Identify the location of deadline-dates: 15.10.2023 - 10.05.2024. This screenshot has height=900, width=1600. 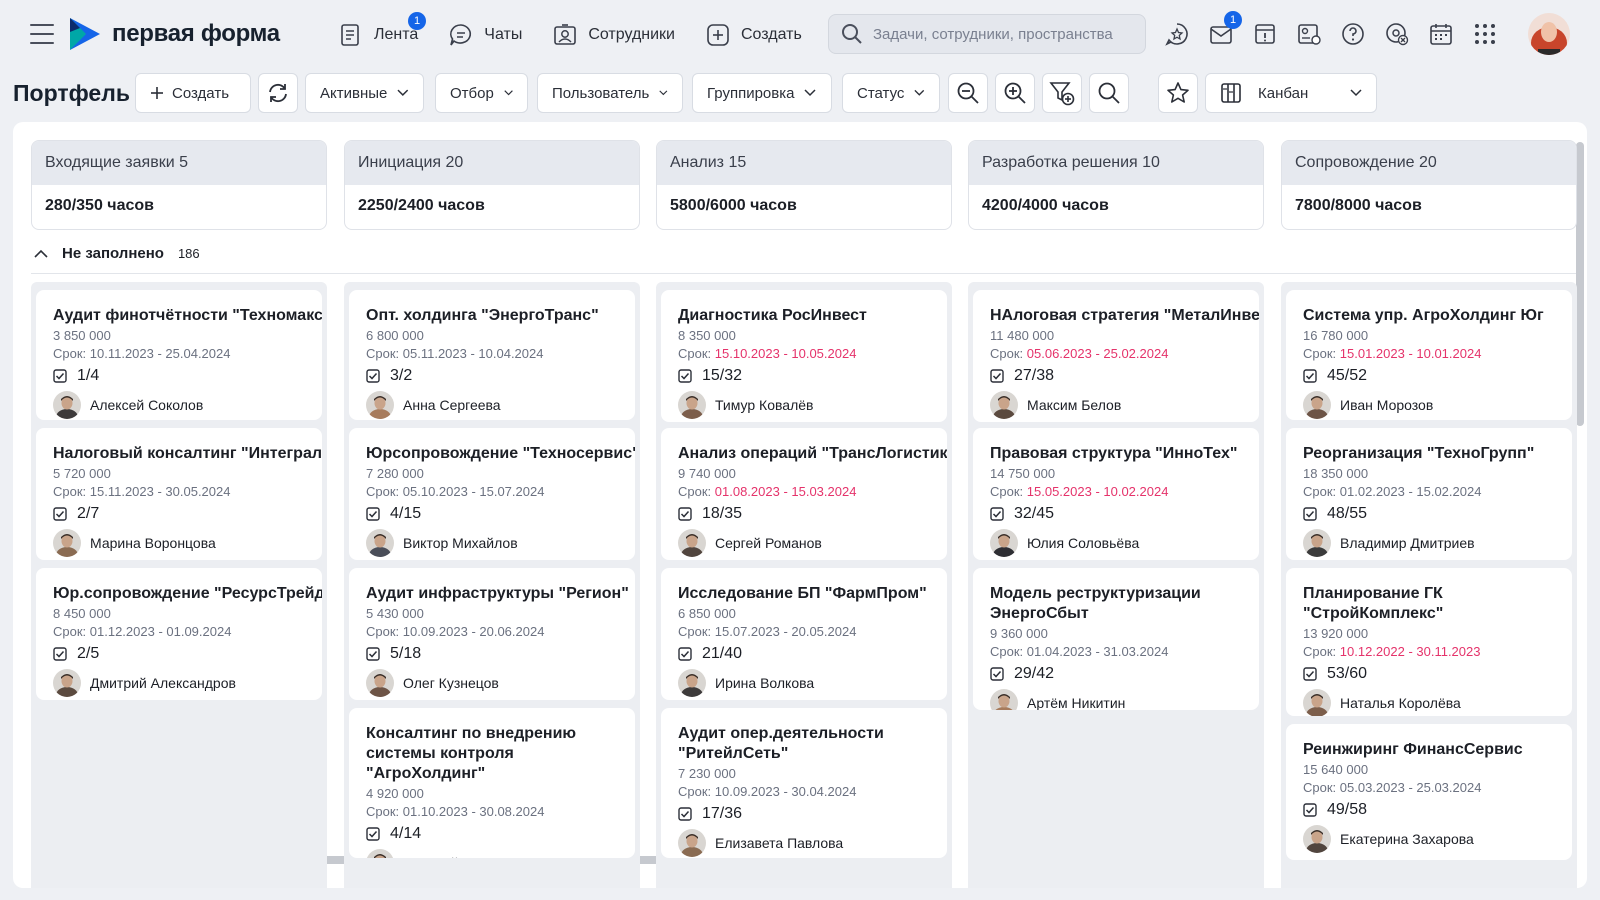
(785, 353).